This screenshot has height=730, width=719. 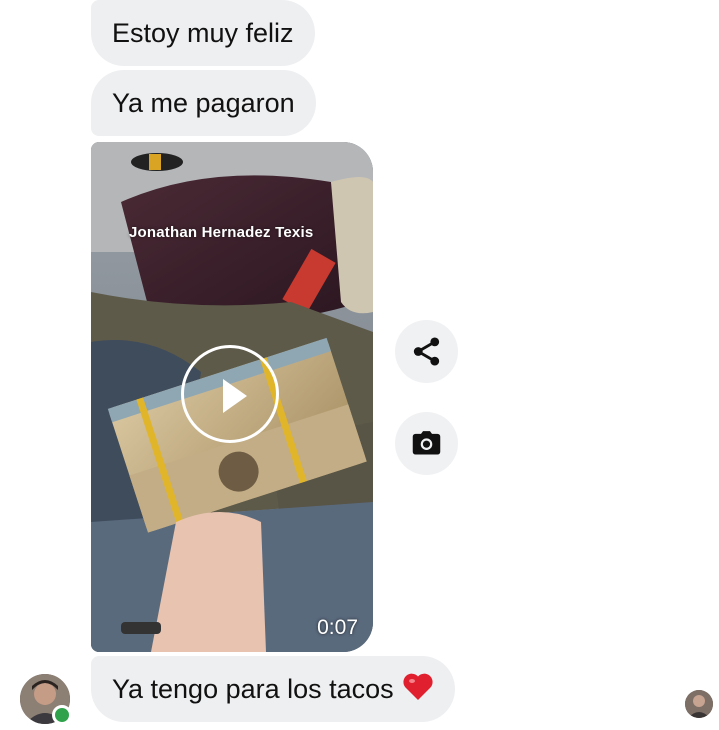 I want to click on share-button, so click(x=426, y=351).